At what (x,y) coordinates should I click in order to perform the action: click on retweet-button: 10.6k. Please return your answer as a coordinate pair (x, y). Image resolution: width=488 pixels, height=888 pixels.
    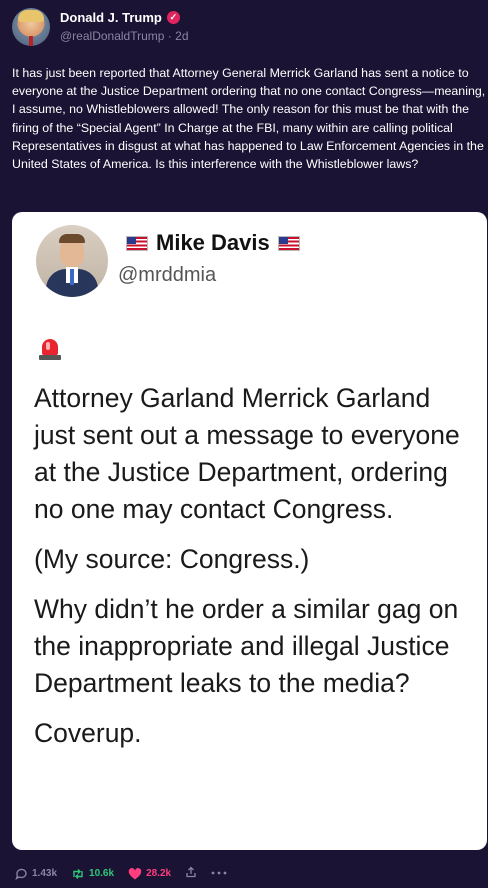
    Looking at the image, I should click on (92, 874).